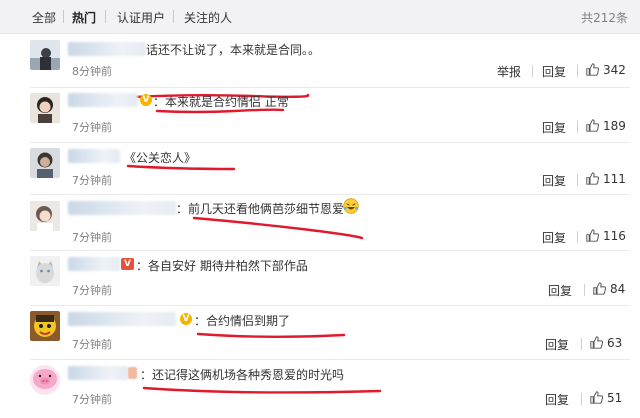 This screenshot has height=418, width=640. I want to click on comment-filter-tabs: 全部 热门 认证用户 关注的人 共212条, so click(320, 17).